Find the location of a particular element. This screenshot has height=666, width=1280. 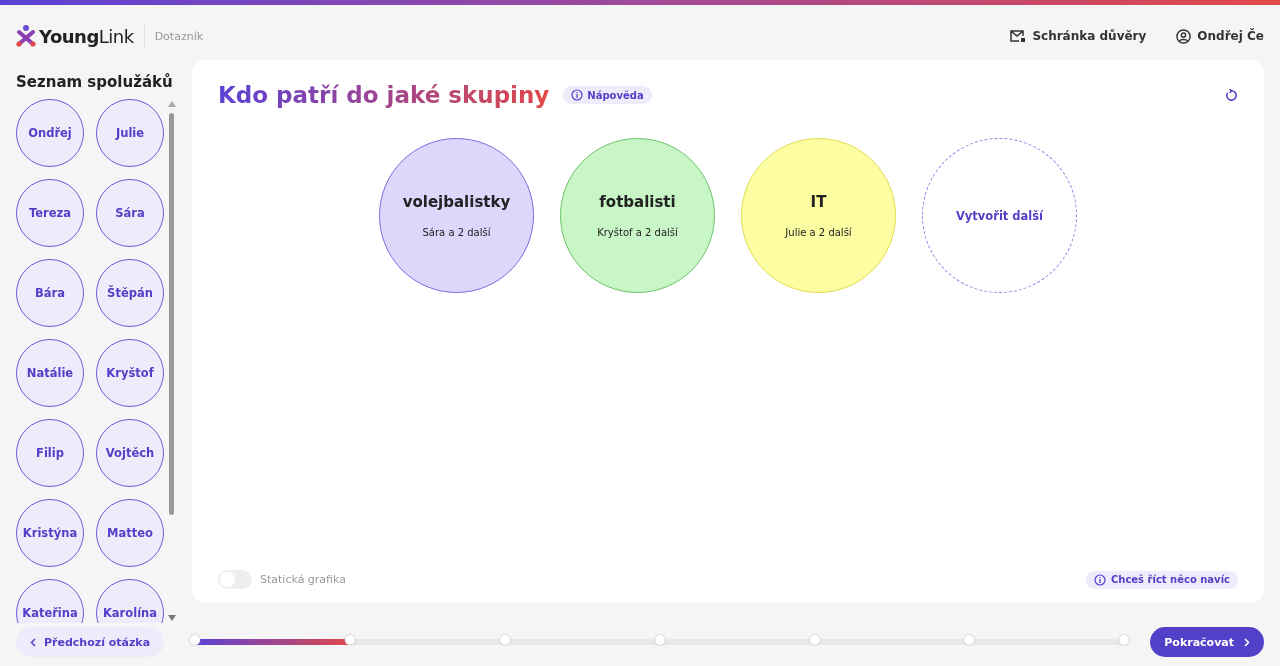

brand-name: YoungLink is located at coordinates (86, 36).